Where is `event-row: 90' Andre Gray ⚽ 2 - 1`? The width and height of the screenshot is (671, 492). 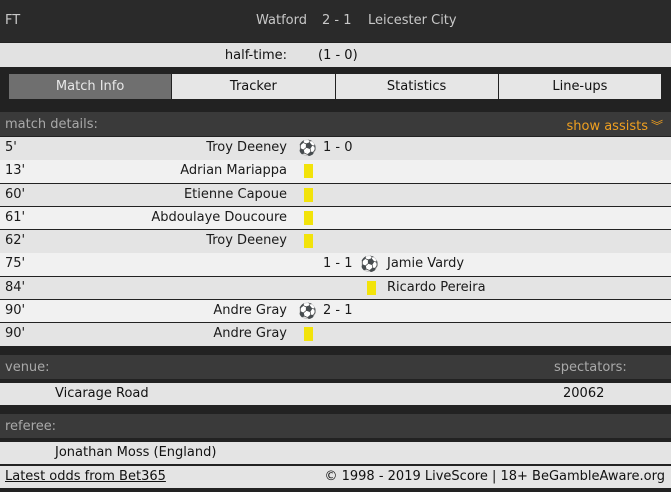 event-row: 90' Andre Gray ⚽ 2 - 1 is located at coordinates (335, 311).